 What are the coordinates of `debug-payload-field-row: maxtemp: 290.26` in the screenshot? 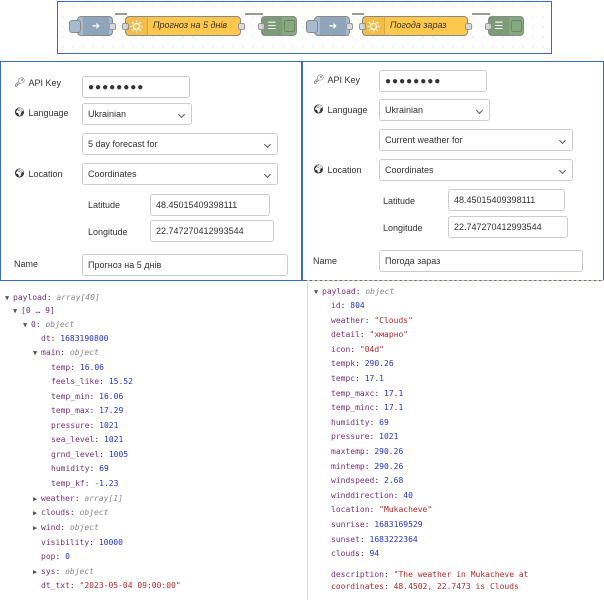 It's located at (367, 451).